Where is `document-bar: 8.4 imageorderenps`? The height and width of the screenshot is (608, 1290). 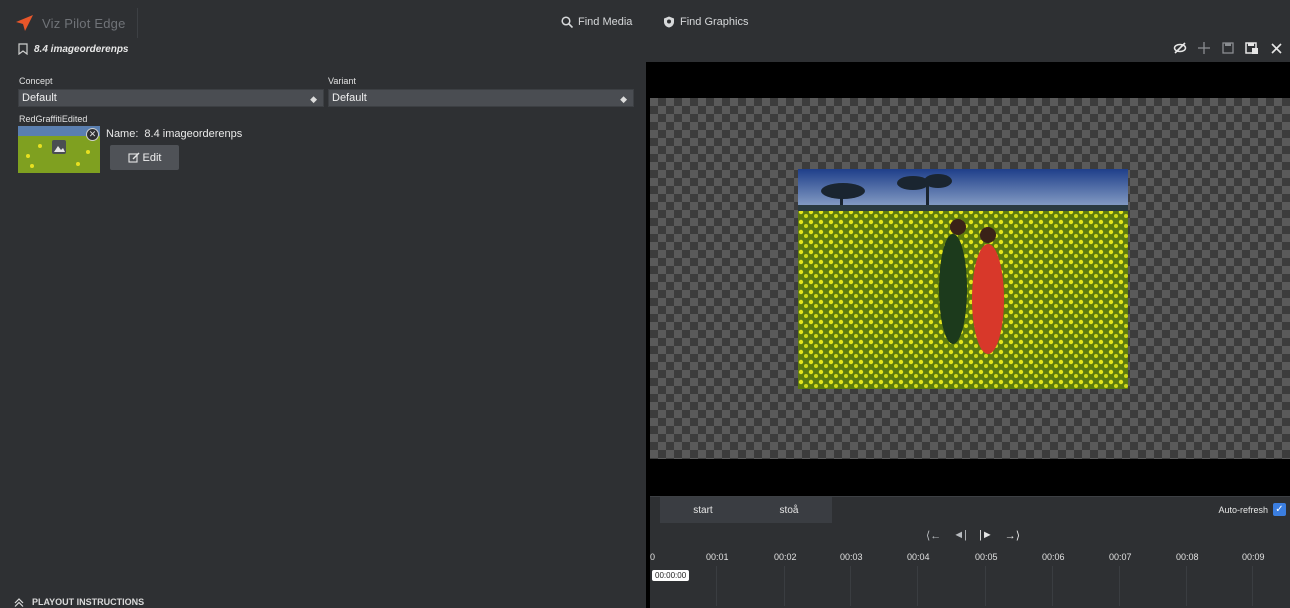
document-bar: 8.4 imageorderenps is located at coordinates (645, 50).